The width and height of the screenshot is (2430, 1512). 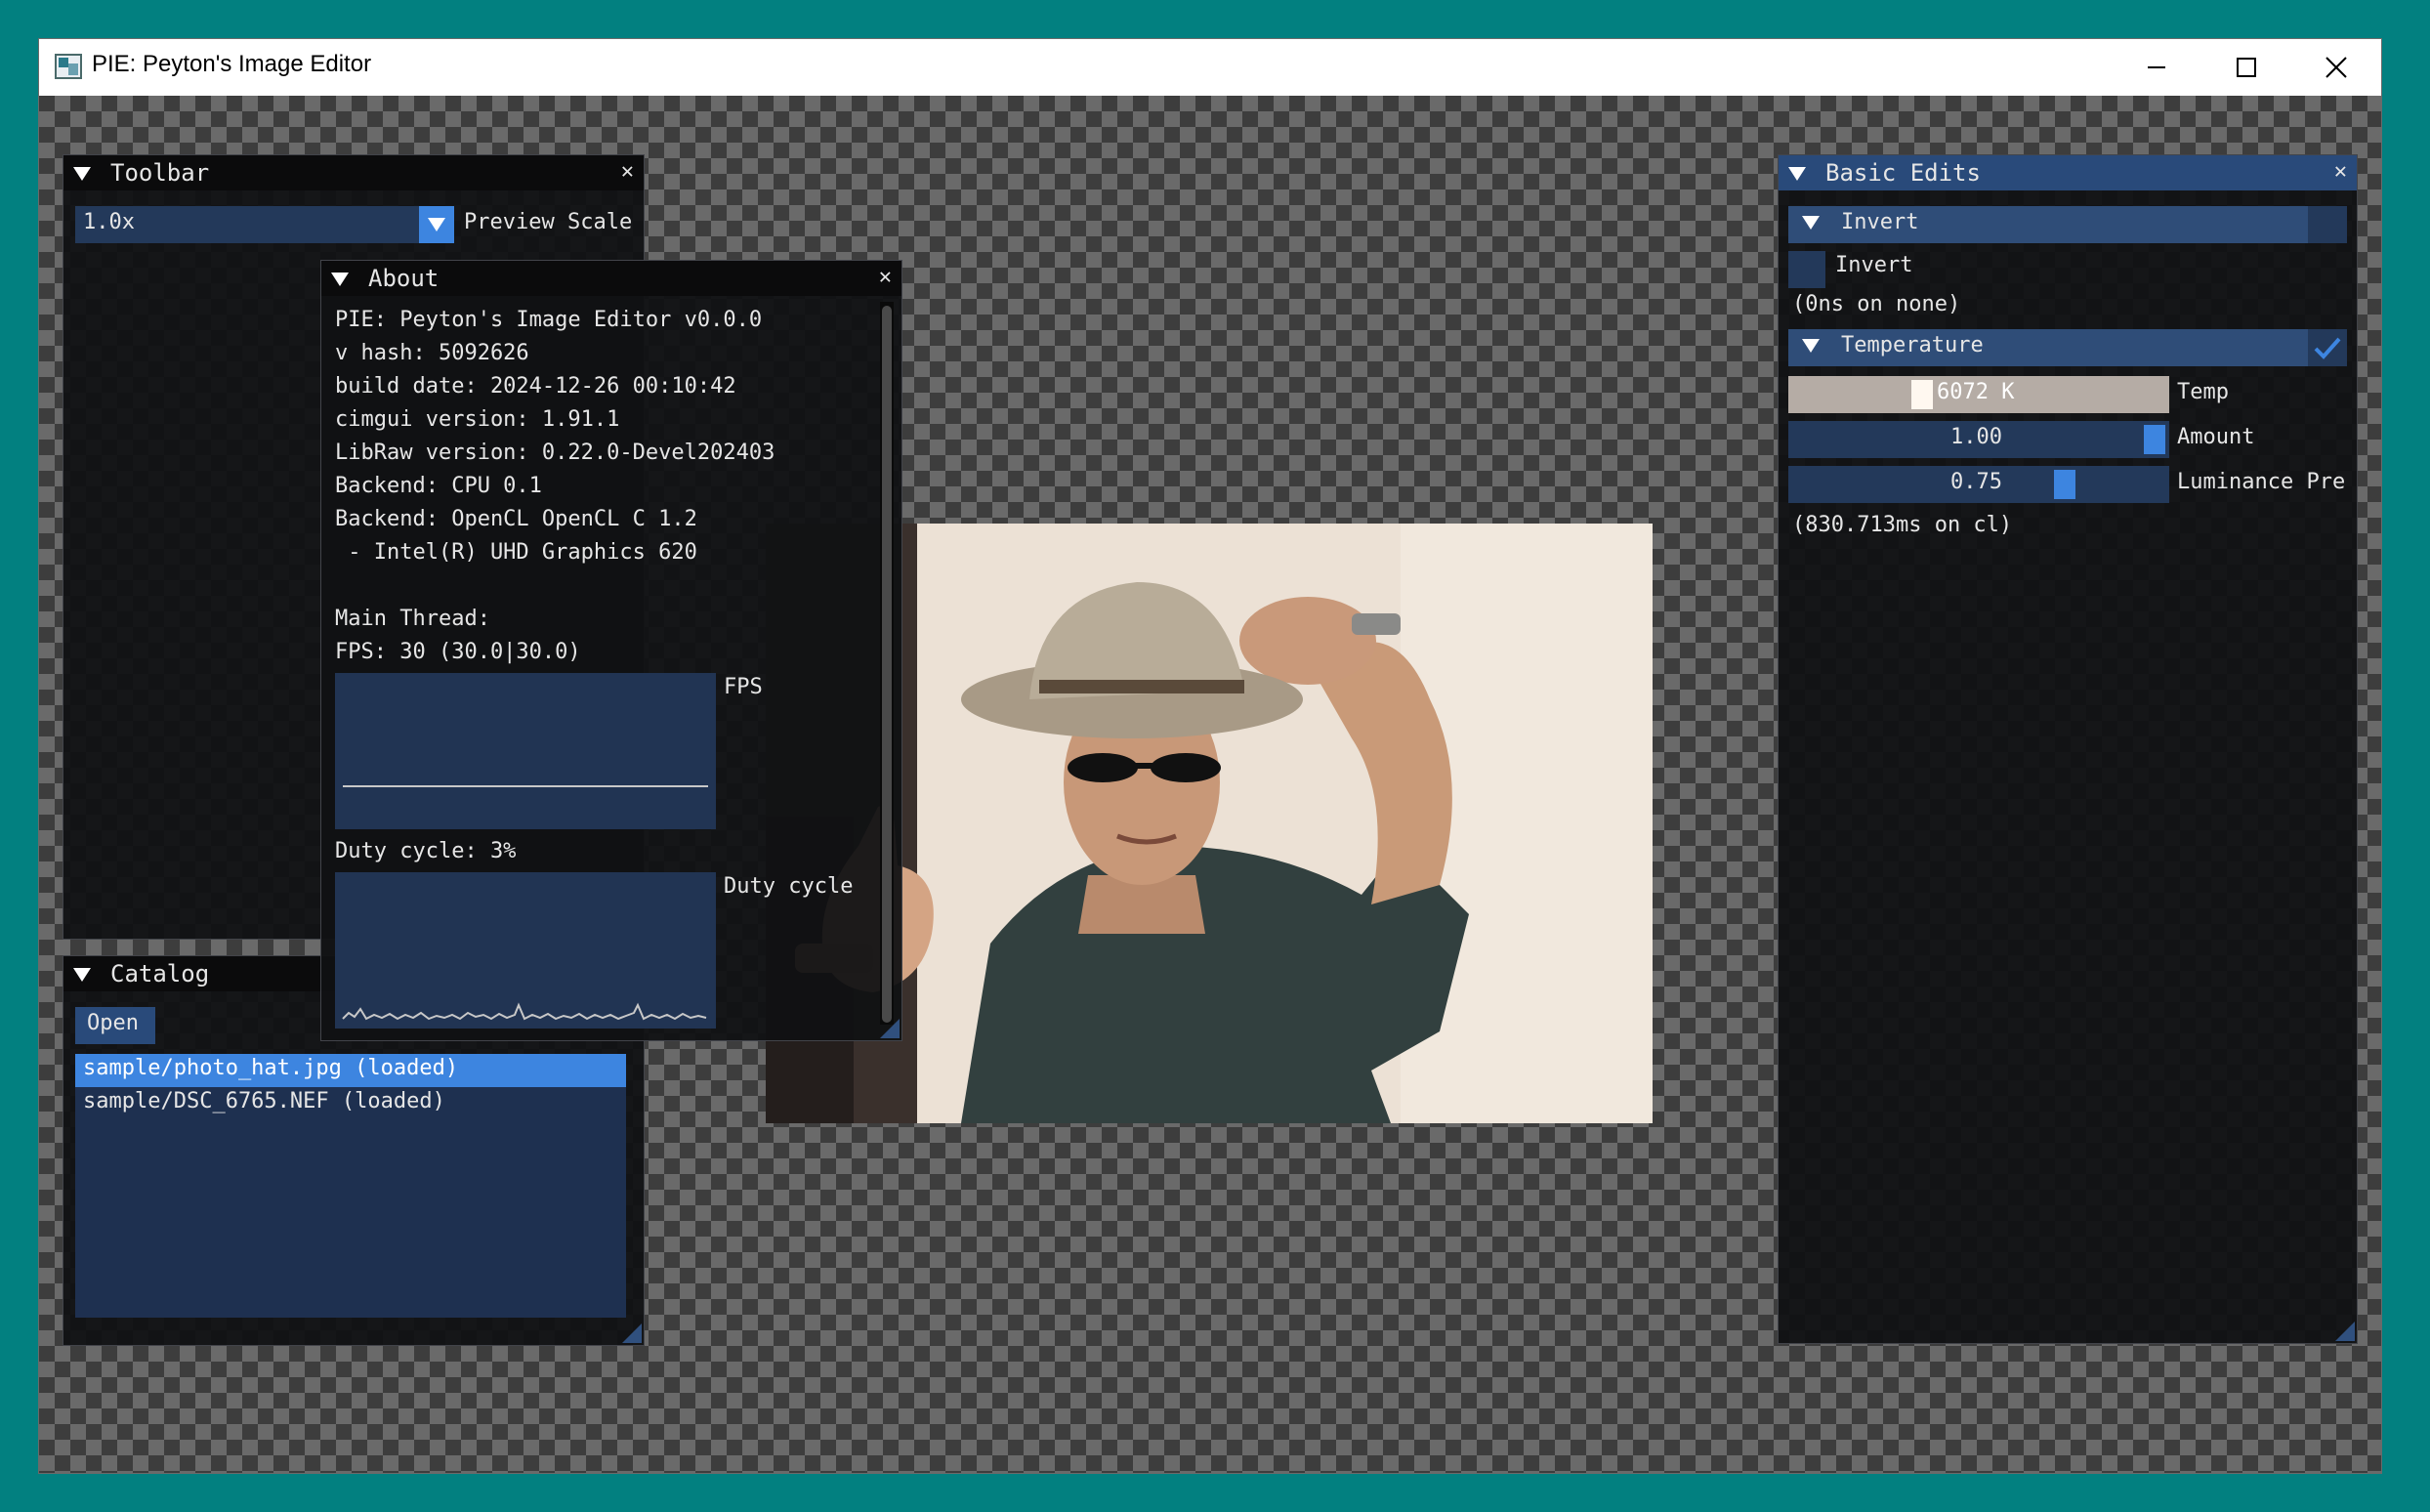 I want to click on list-item-label: sample/DSC_6765.NEF (loaded), so click(x=264, y=1101).